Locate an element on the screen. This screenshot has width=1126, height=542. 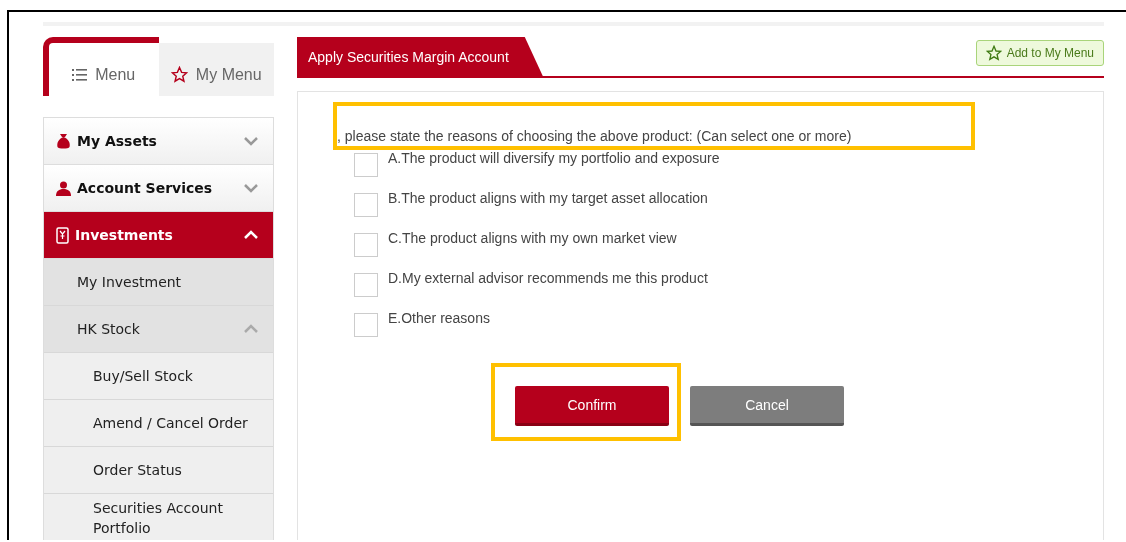
option-label: C.The product aligns with my own market view is located at coordinates (532, 238).